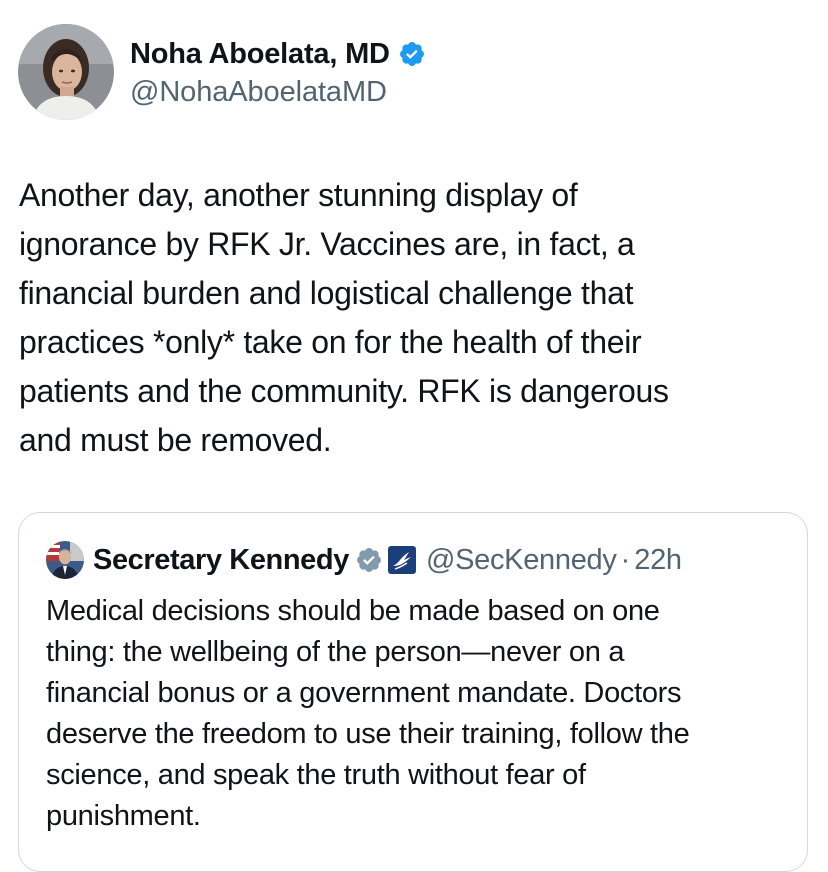 Image resolution: width=828 pixels, height=872 pixels. I want to click on author-display-name: Noha Aboelata, MD, so click(260, 54).